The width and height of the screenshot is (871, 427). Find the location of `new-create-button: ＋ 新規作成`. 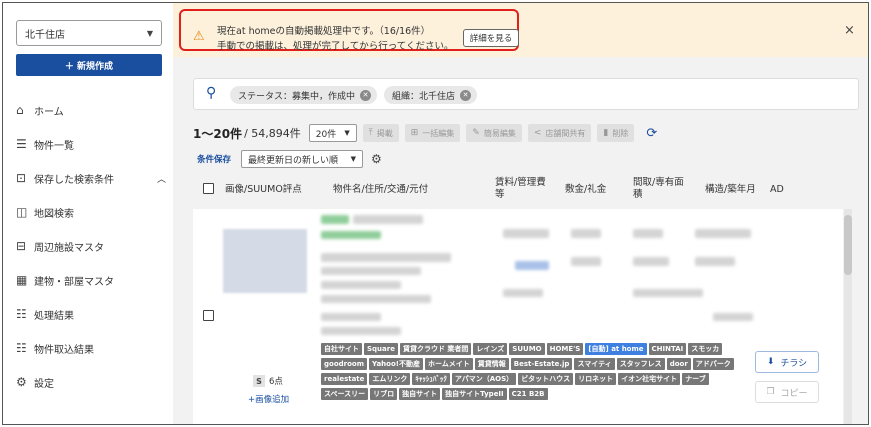

new-create-button: ＋ 新規作成 is located at coordinates (89, 65).